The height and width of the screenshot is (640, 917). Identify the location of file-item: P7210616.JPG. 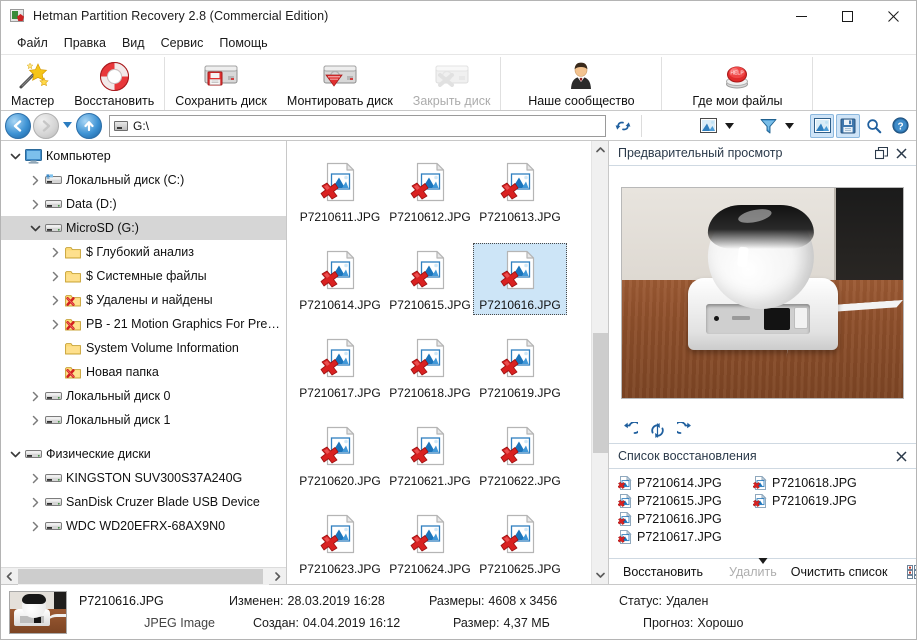
(520, 281).